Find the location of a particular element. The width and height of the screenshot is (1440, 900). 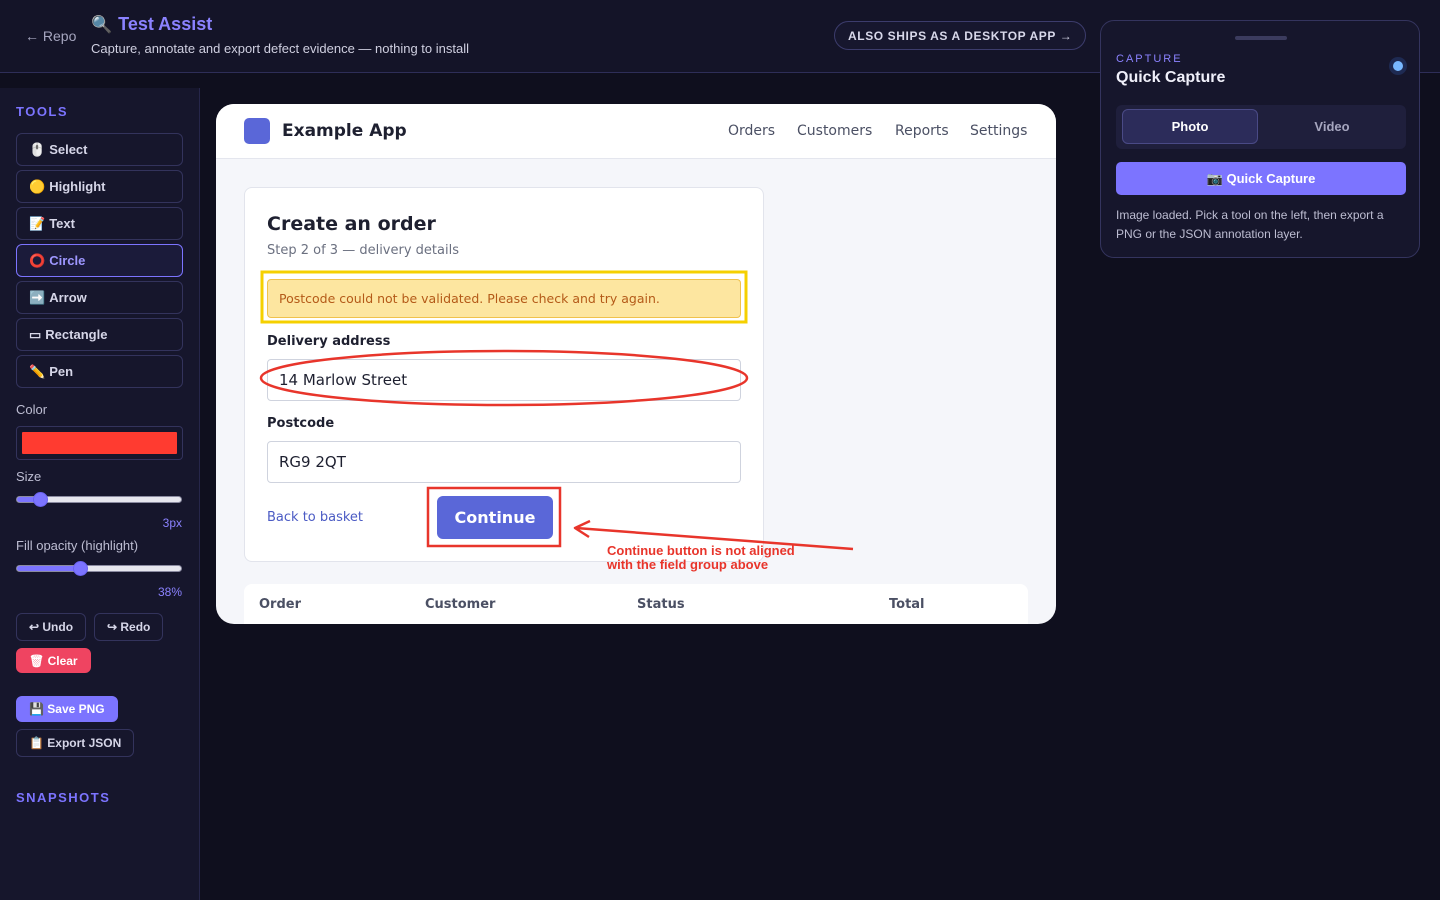

tool-text-button: 📝 Text is located at coordinates (99, 223).